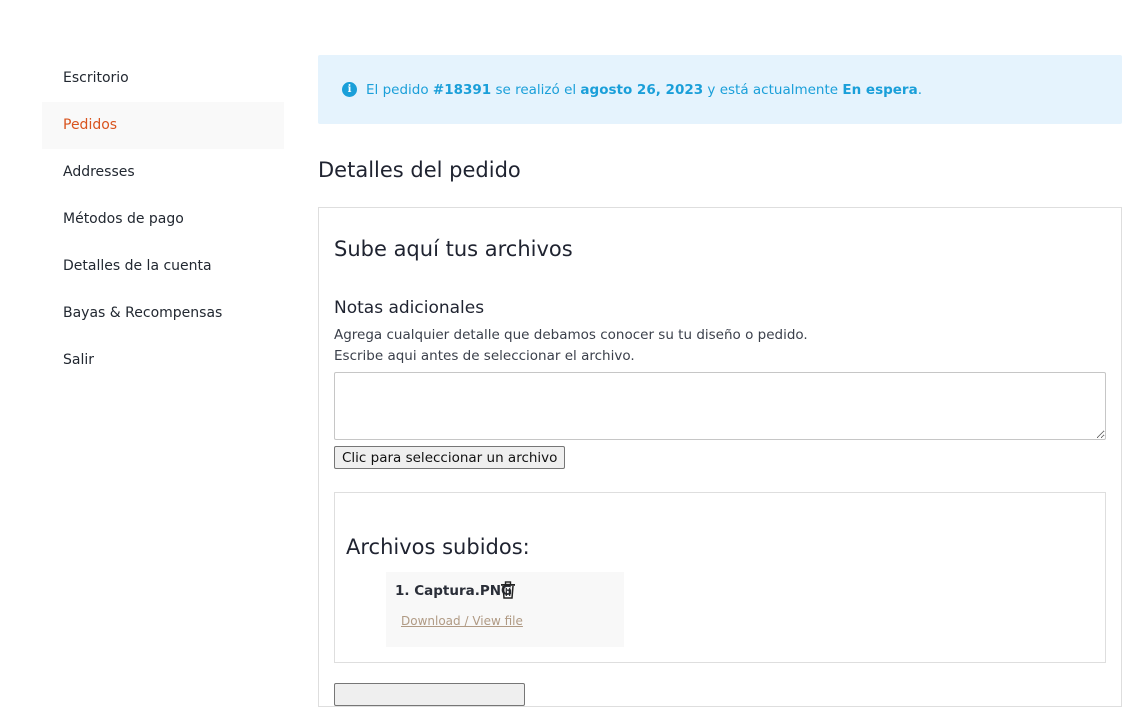  I want to click on select-file-button: Clic para seleccionar un archivo, so click(450, 457).